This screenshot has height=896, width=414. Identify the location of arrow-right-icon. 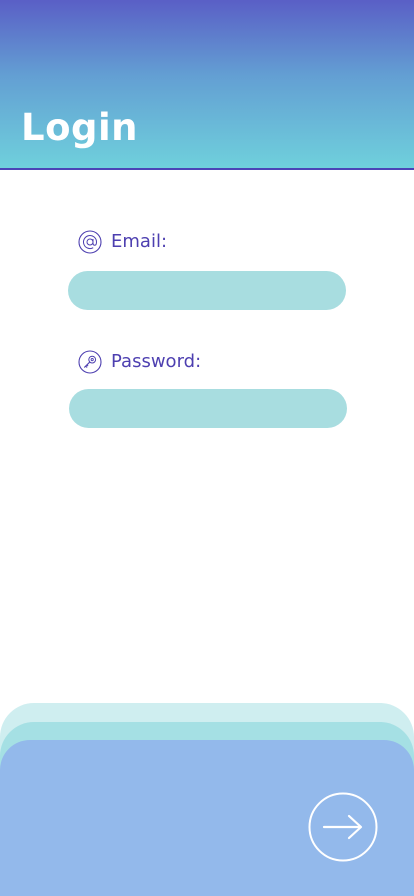
(343, 829).